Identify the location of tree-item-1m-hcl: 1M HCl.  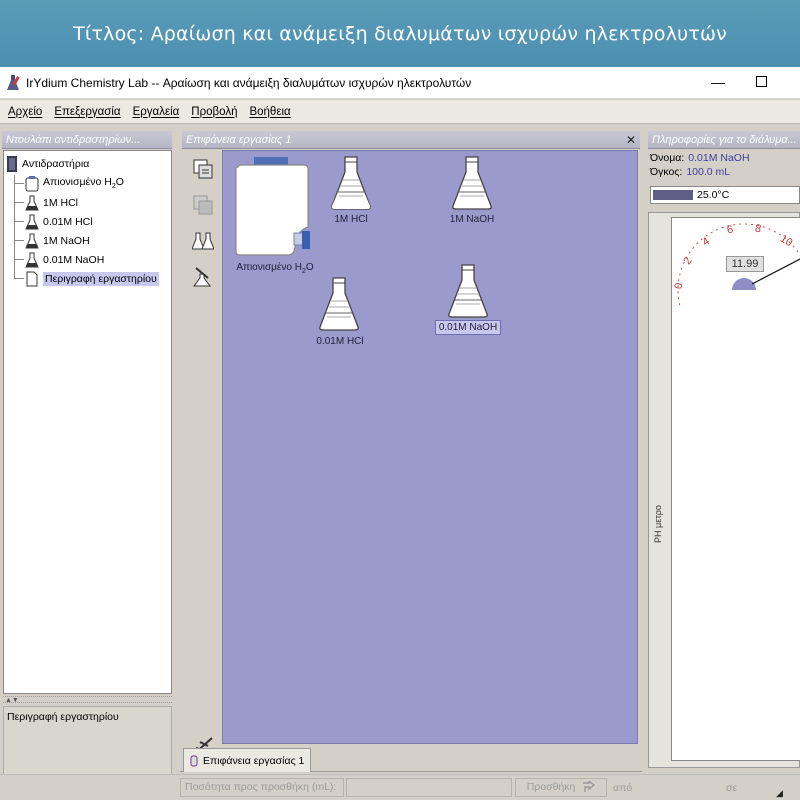
(51, 202).